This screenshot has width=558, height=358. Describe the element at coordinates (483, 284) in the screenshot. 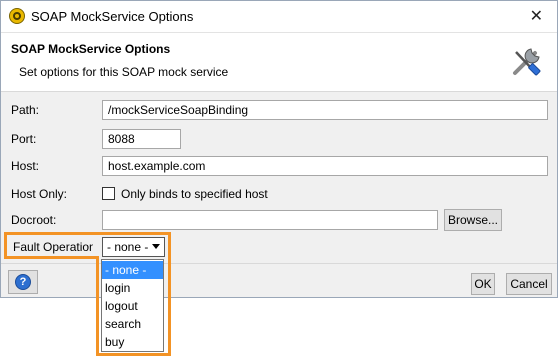

I see `ok-button: OK` at that location.